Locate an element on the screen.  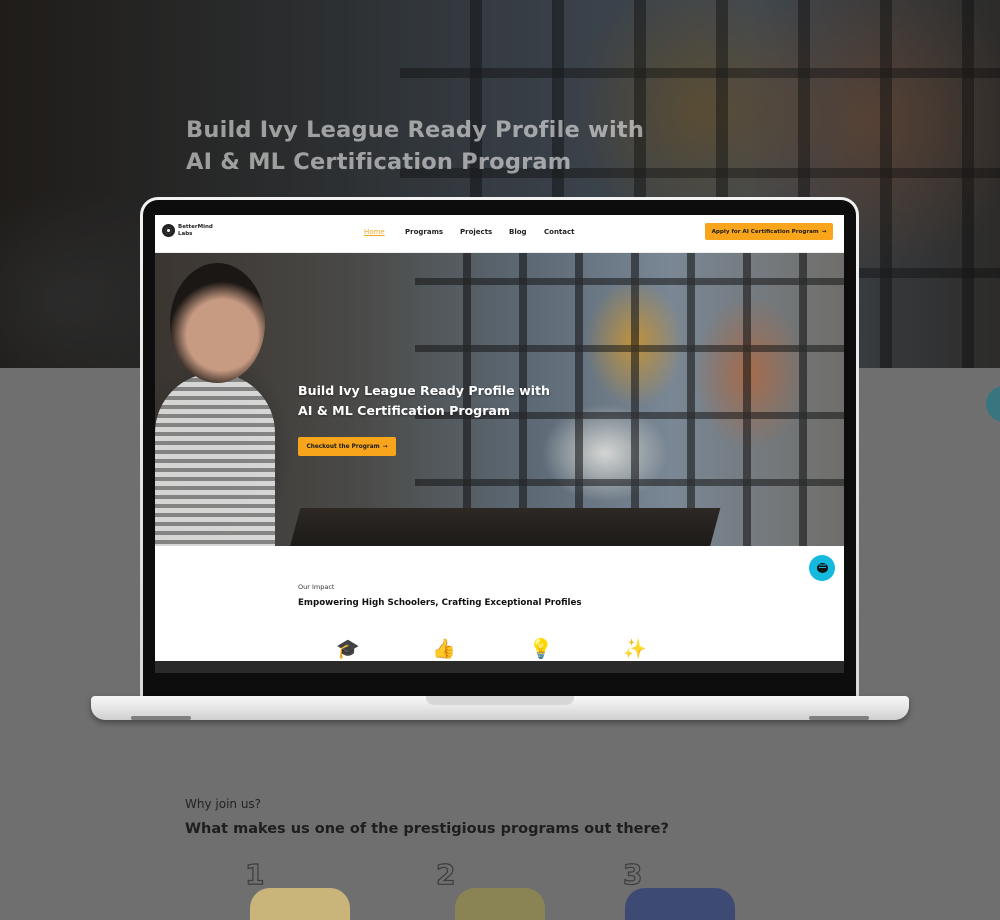
gear-logo-icon is located at coordinates (168, 230).